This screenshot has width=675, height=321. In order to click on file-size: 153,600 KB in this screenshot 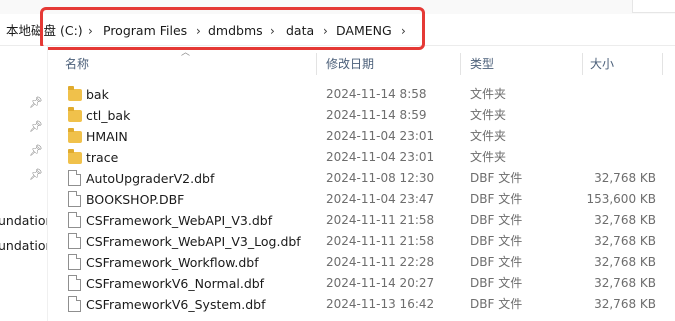, I will do `click(621, 199)`.